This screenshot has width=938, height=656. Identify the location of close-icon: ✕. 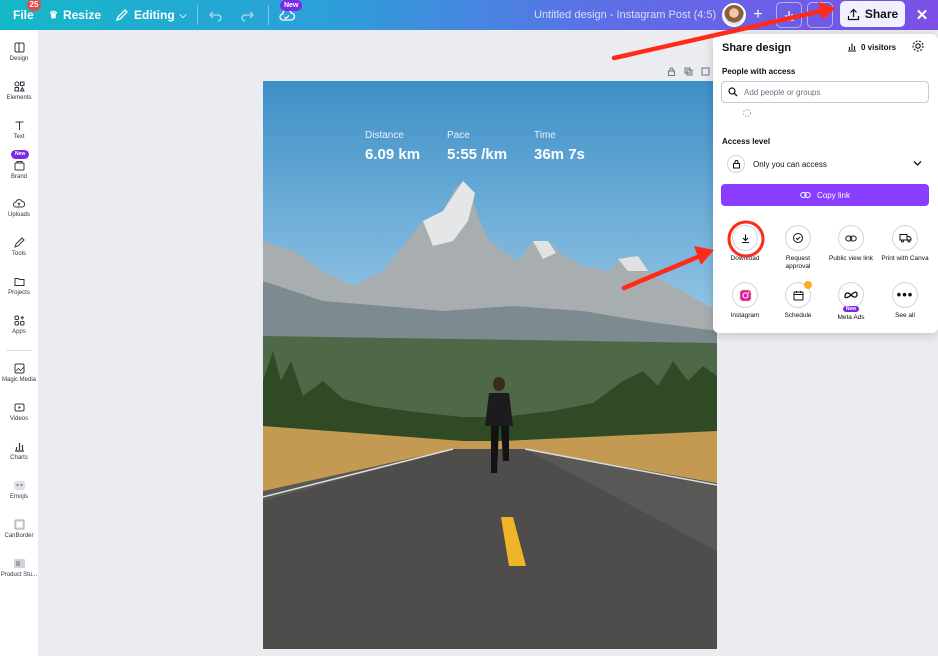
(922, 15).